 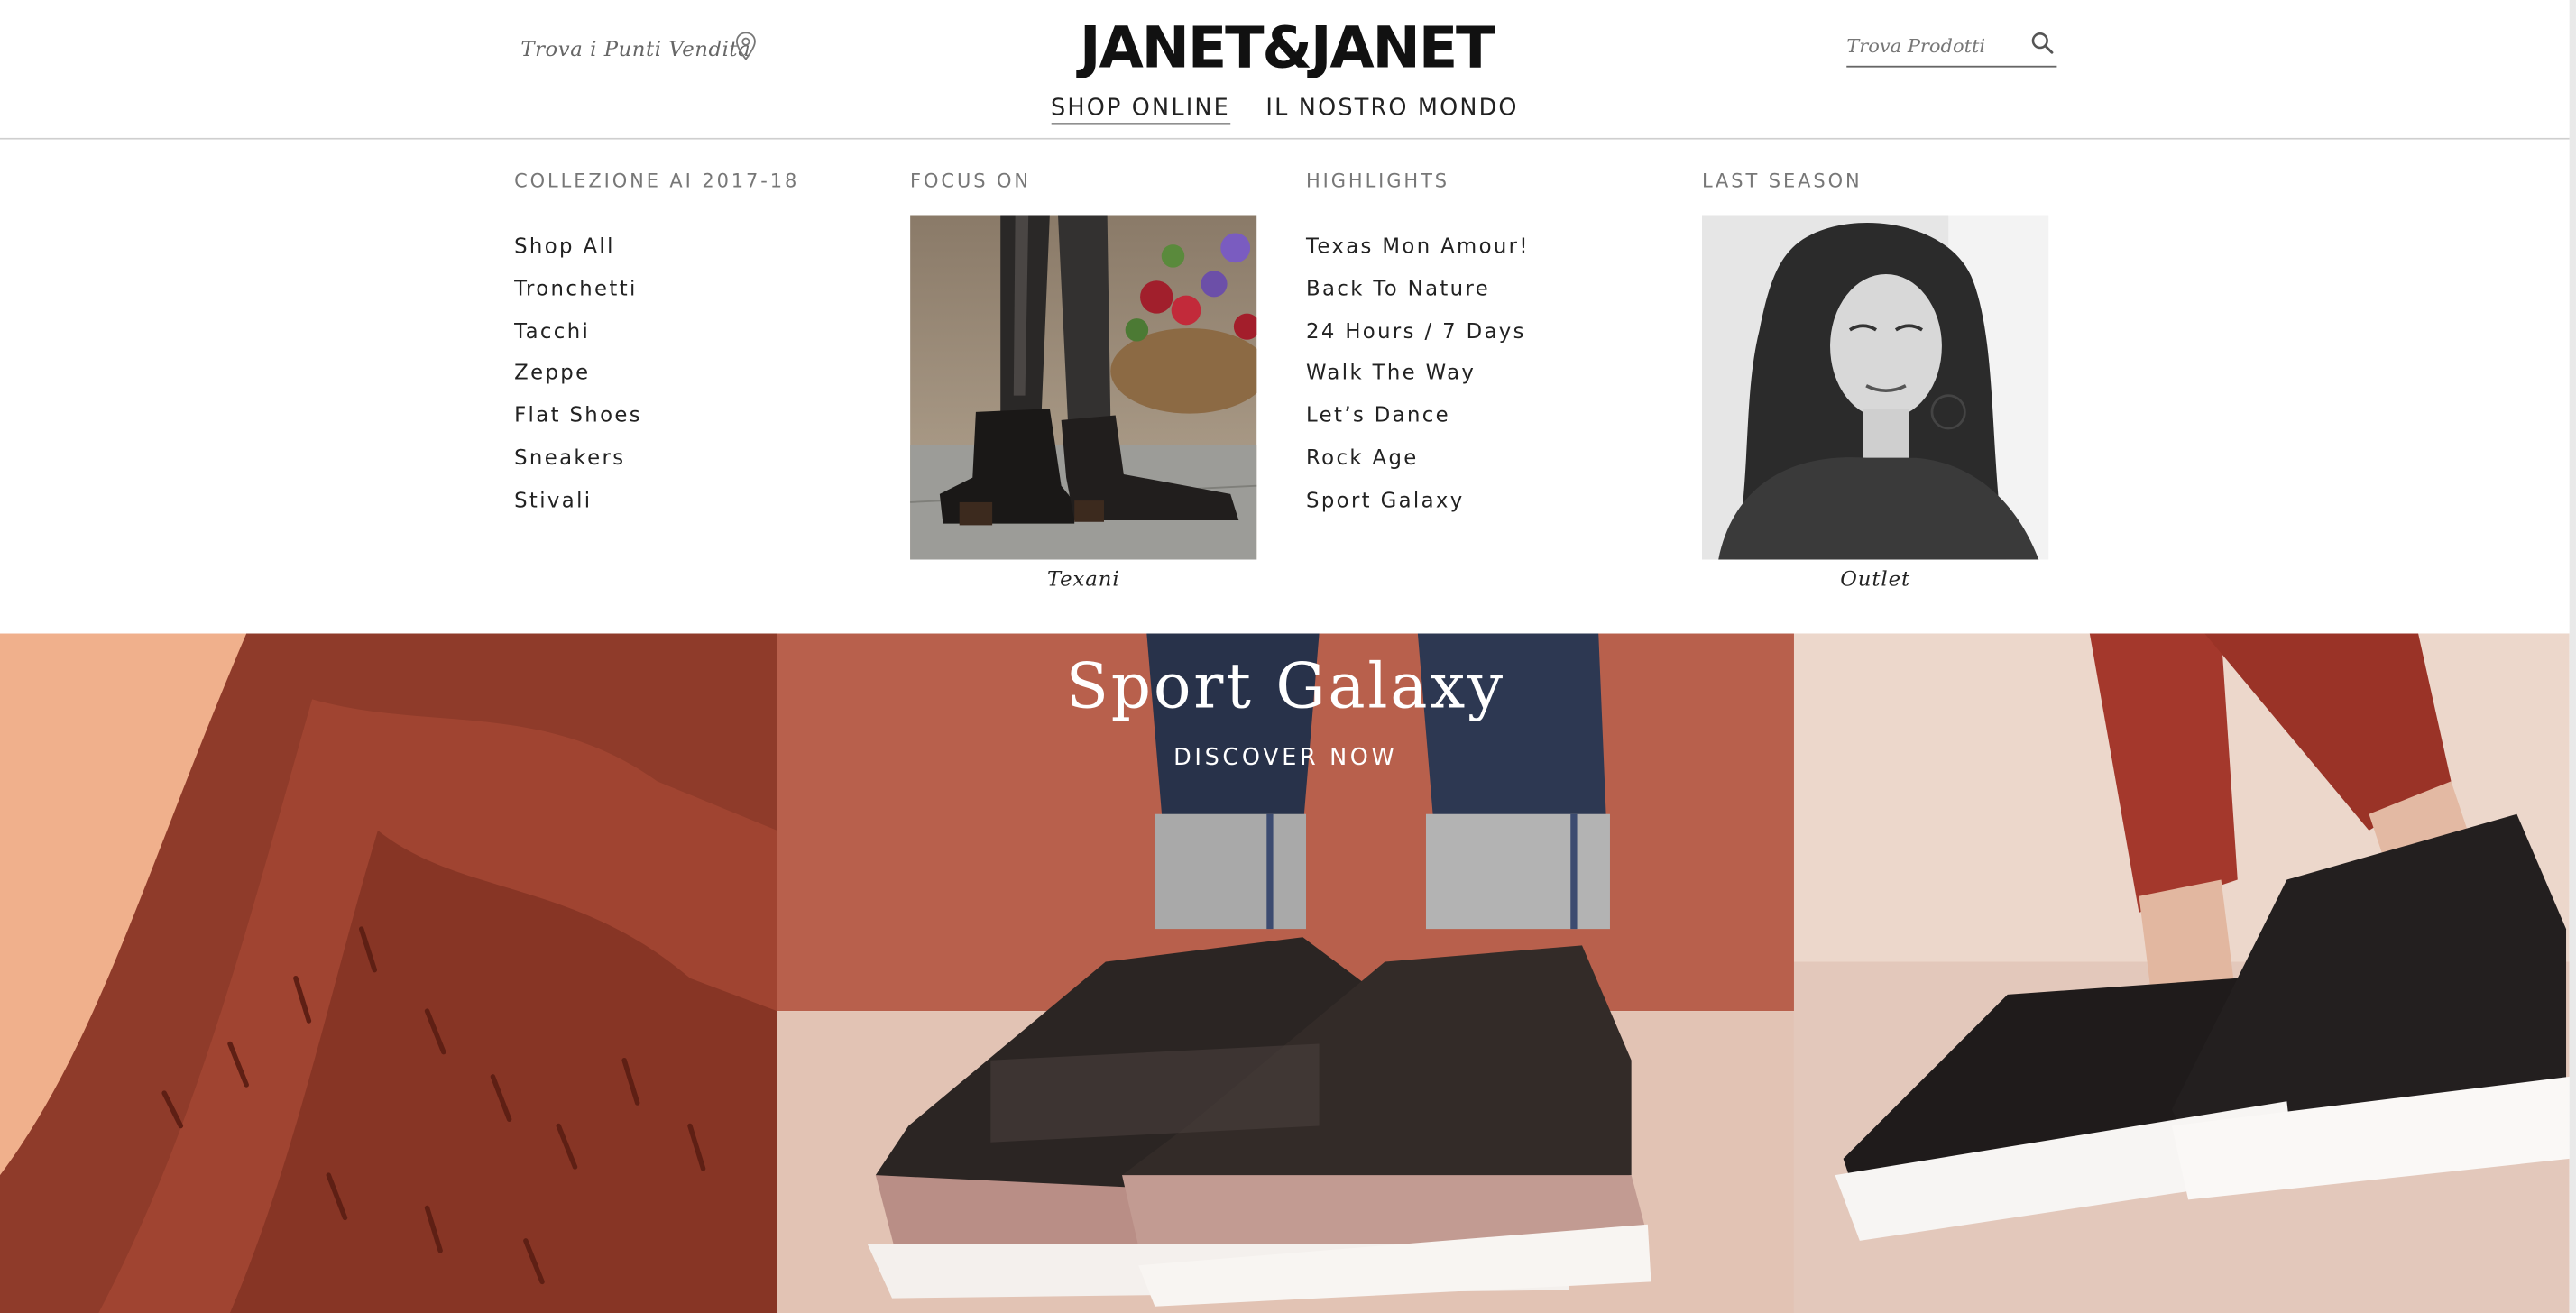 I want to click on last-season-title: LAST SEASON, so click(x=1782, y=181).